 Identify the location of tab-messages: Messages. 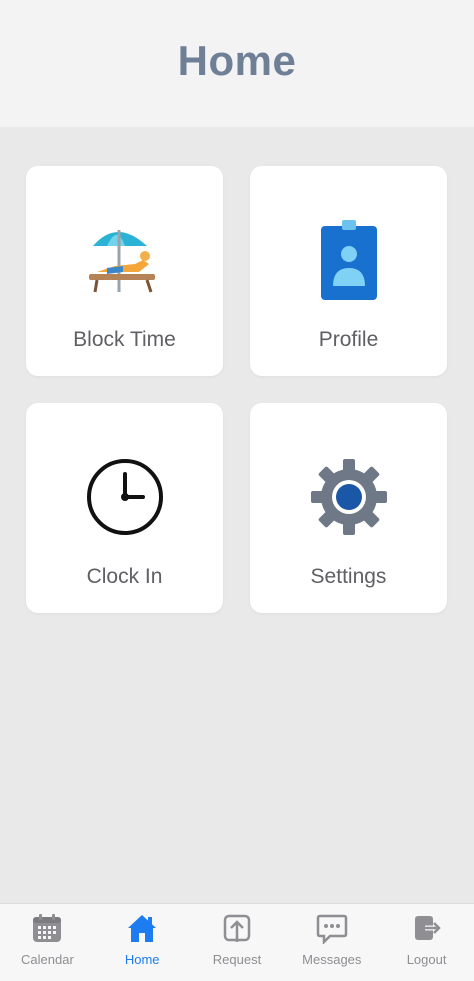
(331, 942).